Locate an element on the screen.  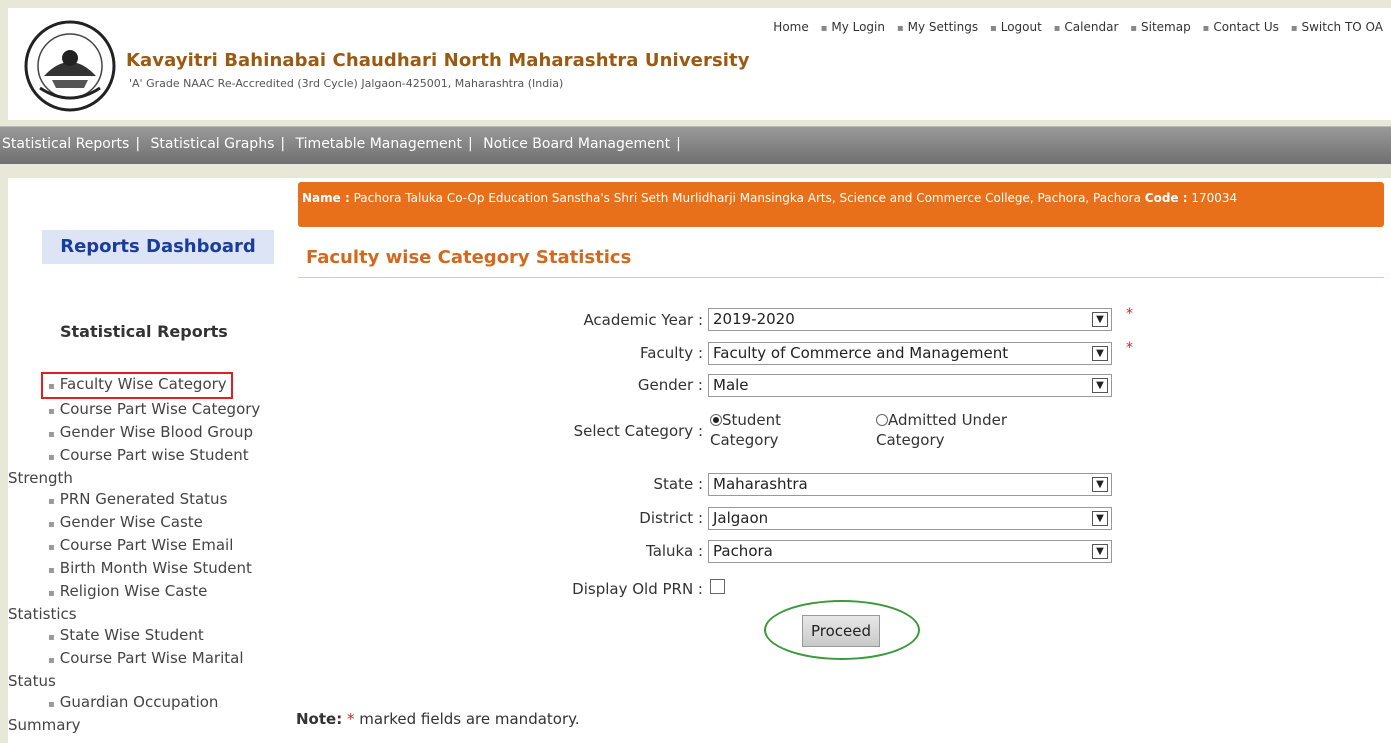
district-select: Jalgaon ▼ is located at coordinates (910, 518).